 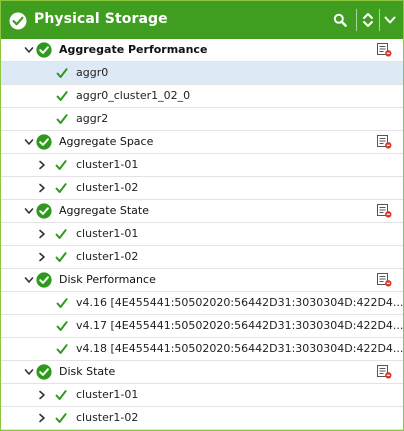 I want to click on tree-item: aggr0, so click(x=202, y=73).